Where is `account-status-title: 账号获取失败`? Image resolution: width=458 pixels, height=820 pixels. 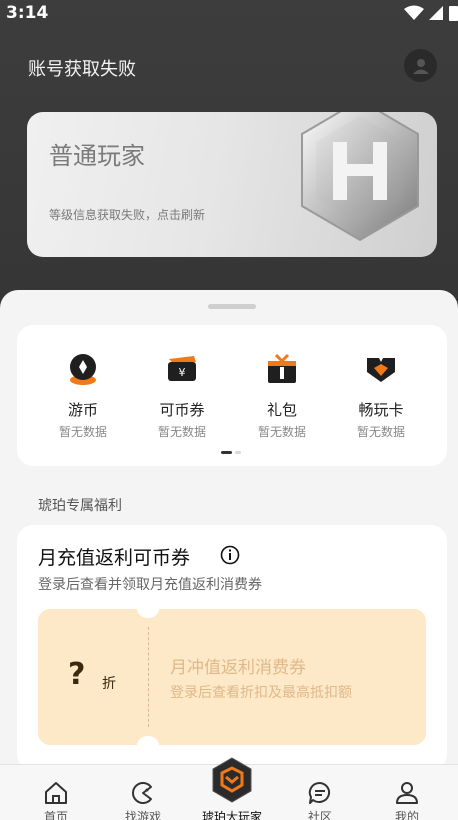
account-status-title: 账号获取失败 is located at coordinates (82, 69).